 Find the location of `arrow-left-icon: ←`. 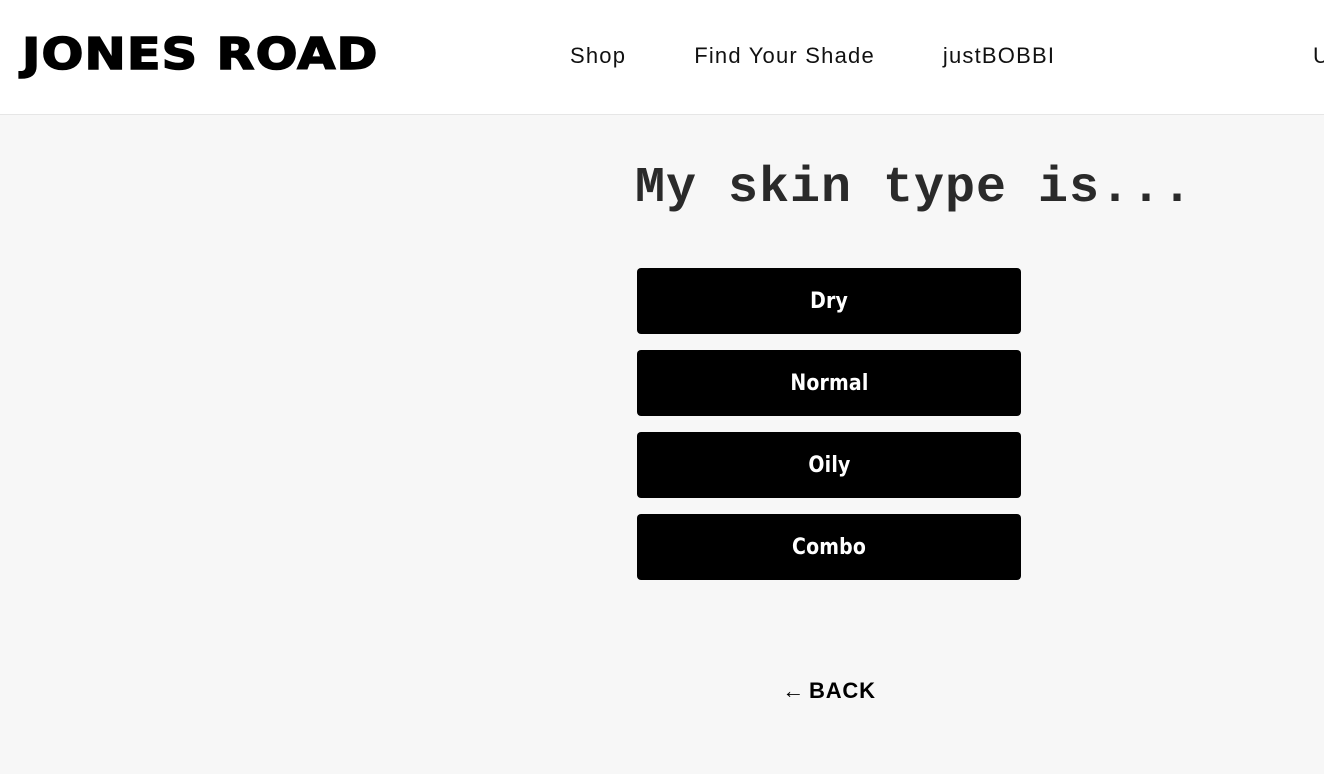

arrow-left-icon: ← is located at coordinates (794, 690).